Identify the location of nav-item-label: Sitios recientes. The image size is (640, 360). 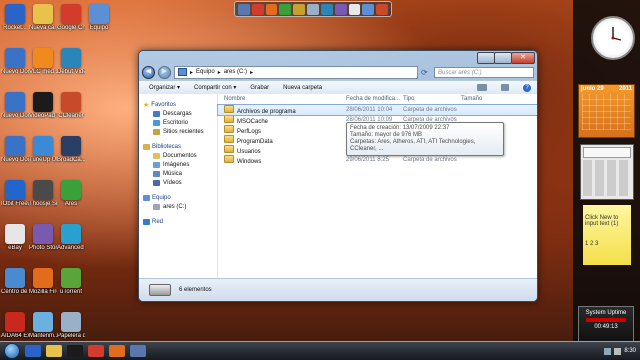
(183, 131).